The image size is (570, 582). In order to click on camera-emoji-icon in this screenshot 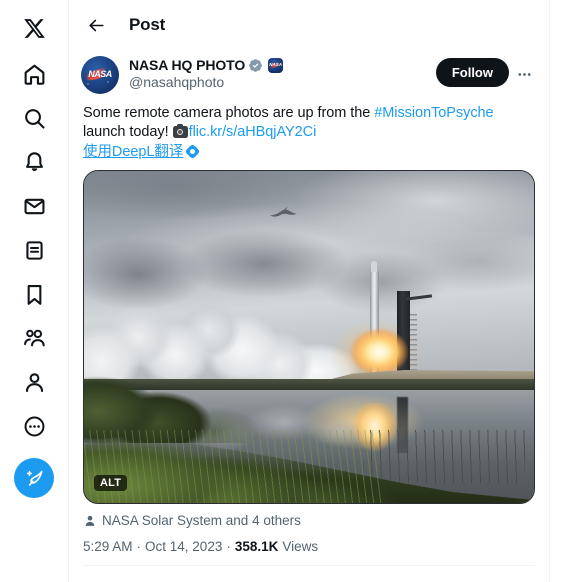, I will do `click(180, 130)`.